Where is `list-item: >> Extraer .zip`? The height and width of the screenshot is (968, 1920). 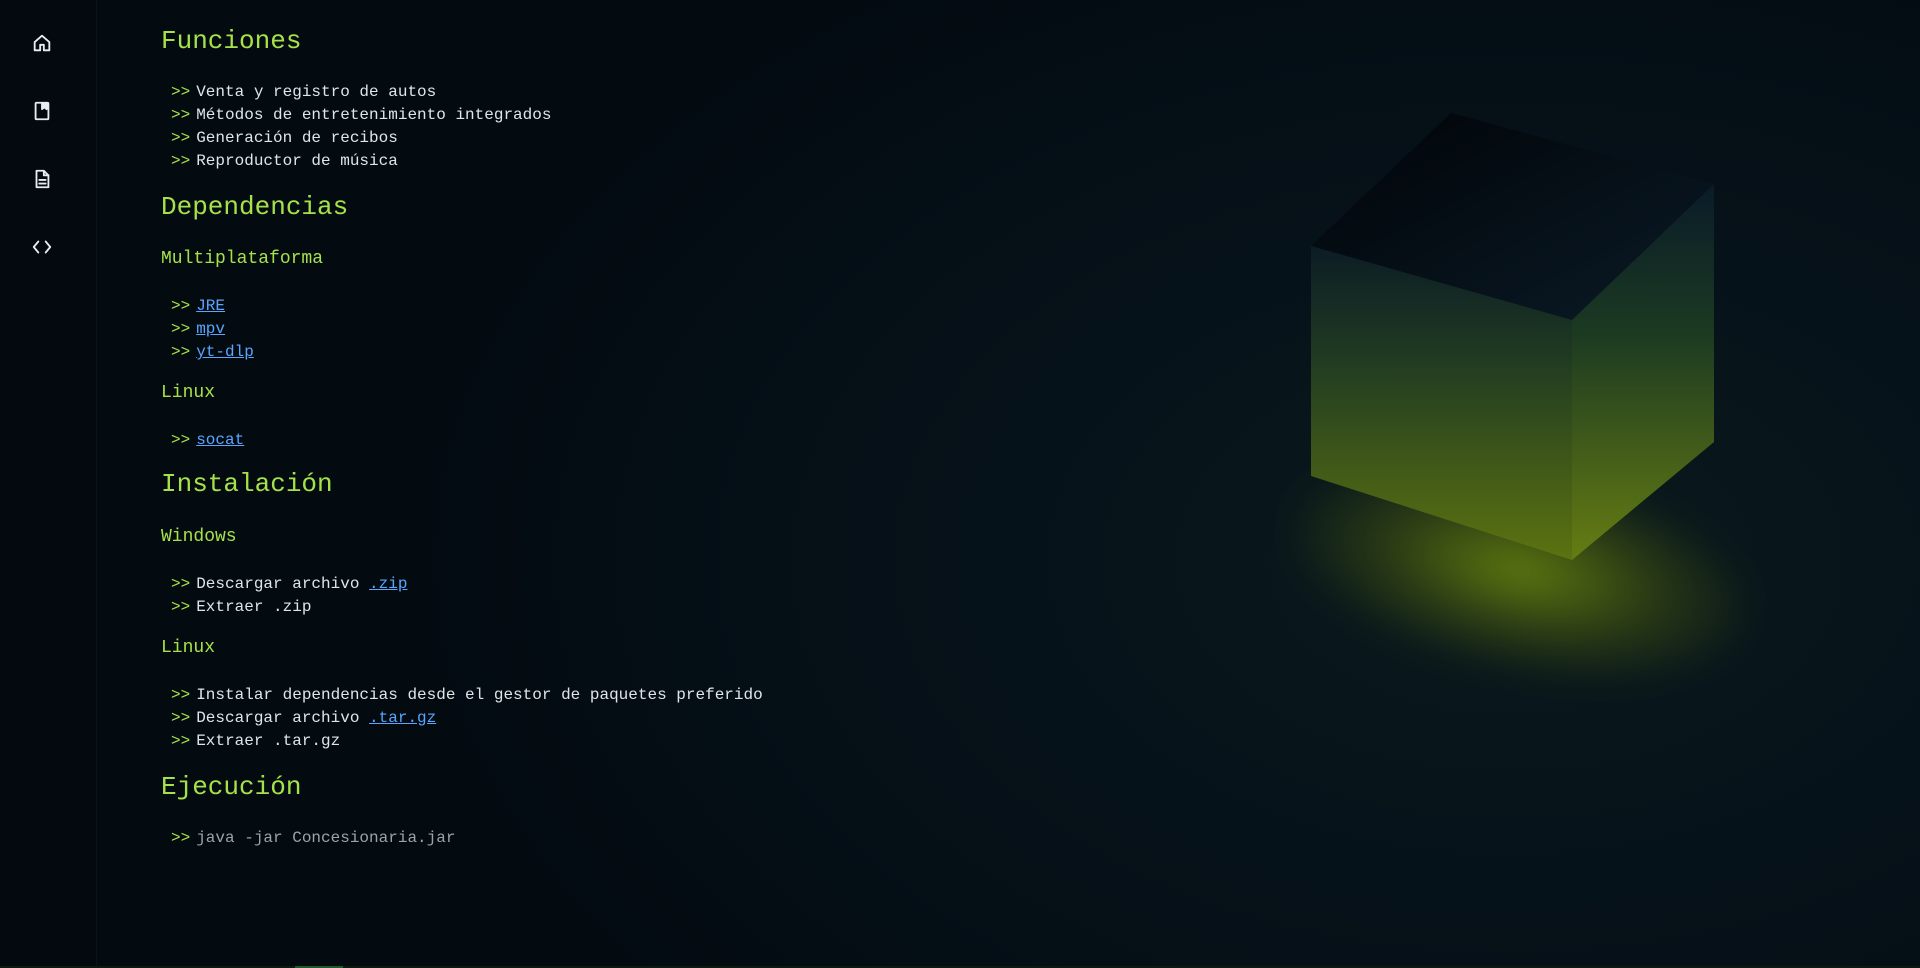
list-item: >> Extraer .zip is located at coordinates (241, 607).